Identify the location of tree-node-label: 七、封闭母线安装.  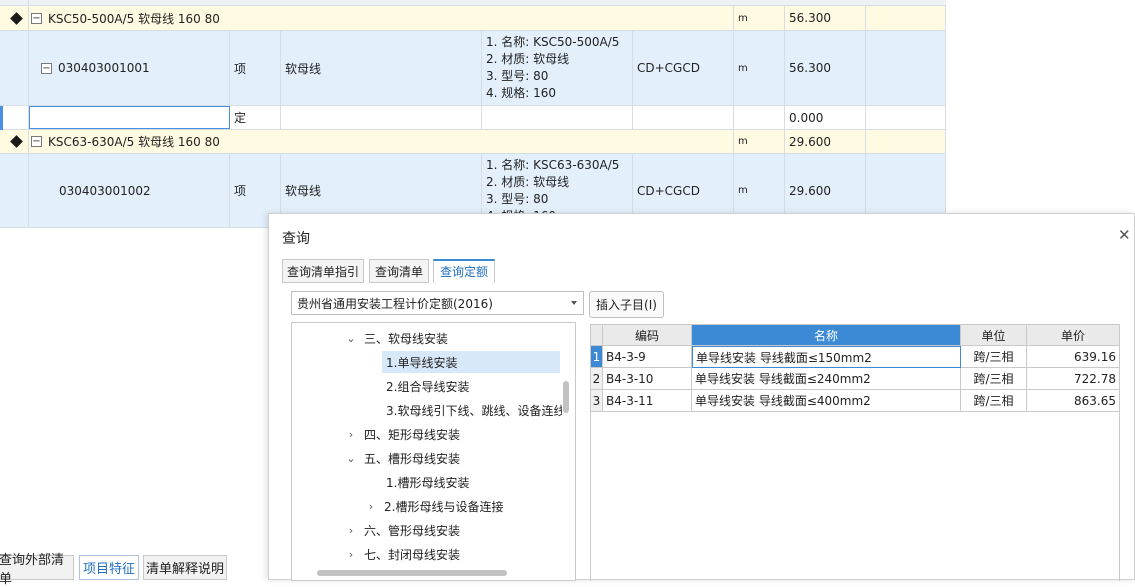
(412, 554).